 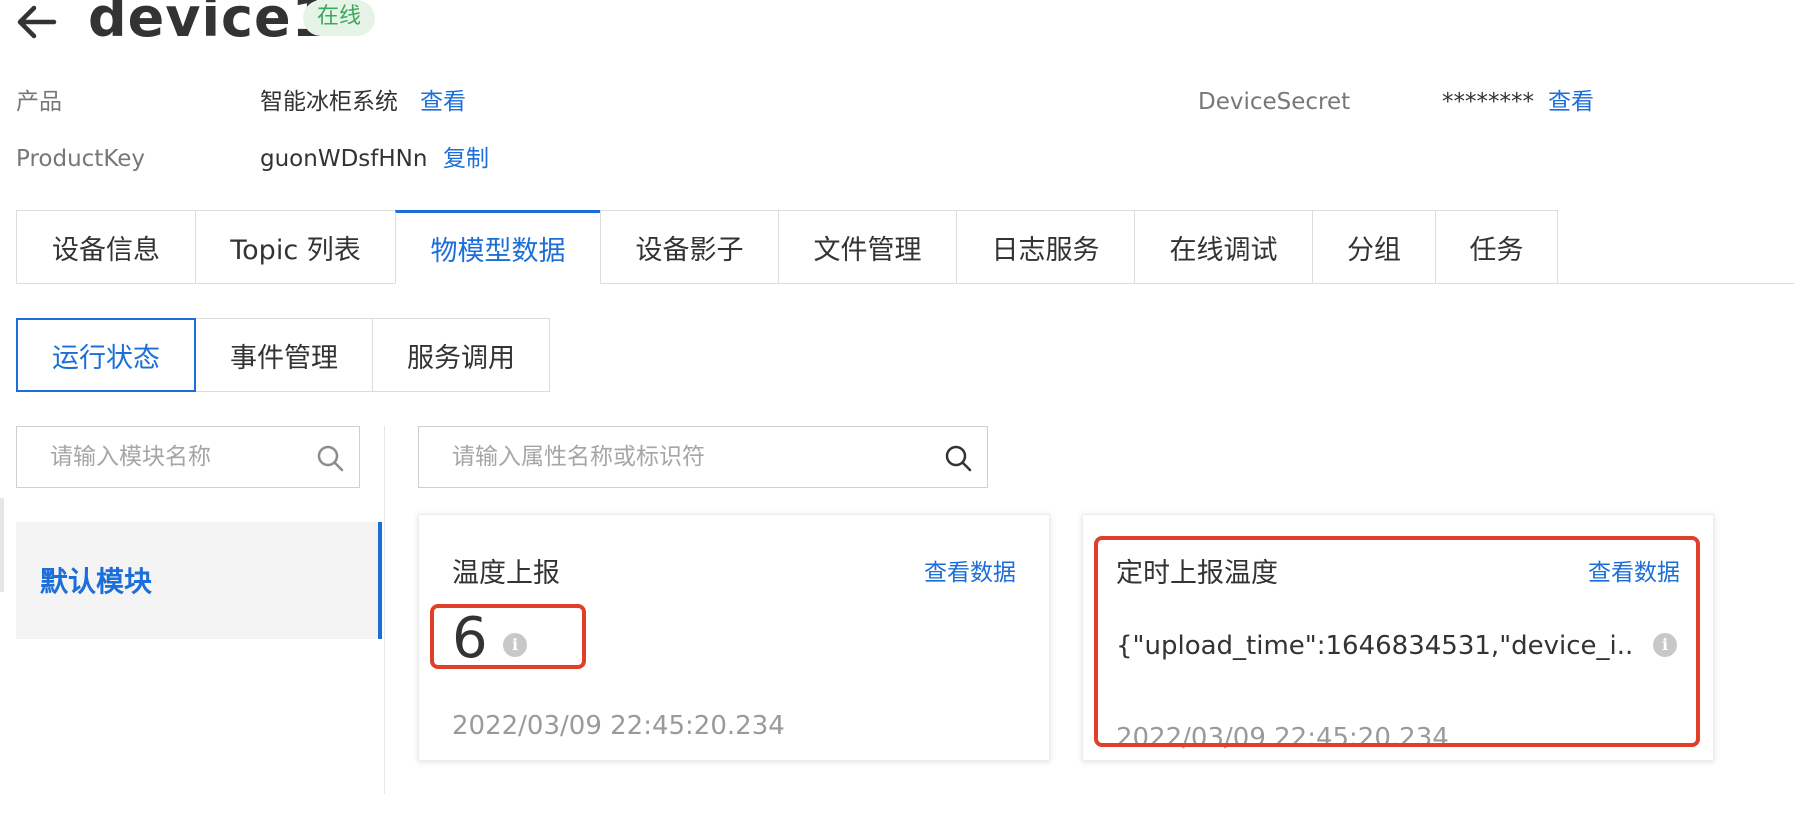 What do you see at coordinates (329, 102) in the screenshot?
I see `product-value: 智能冰柜系统` at bounding box center [329, 102].